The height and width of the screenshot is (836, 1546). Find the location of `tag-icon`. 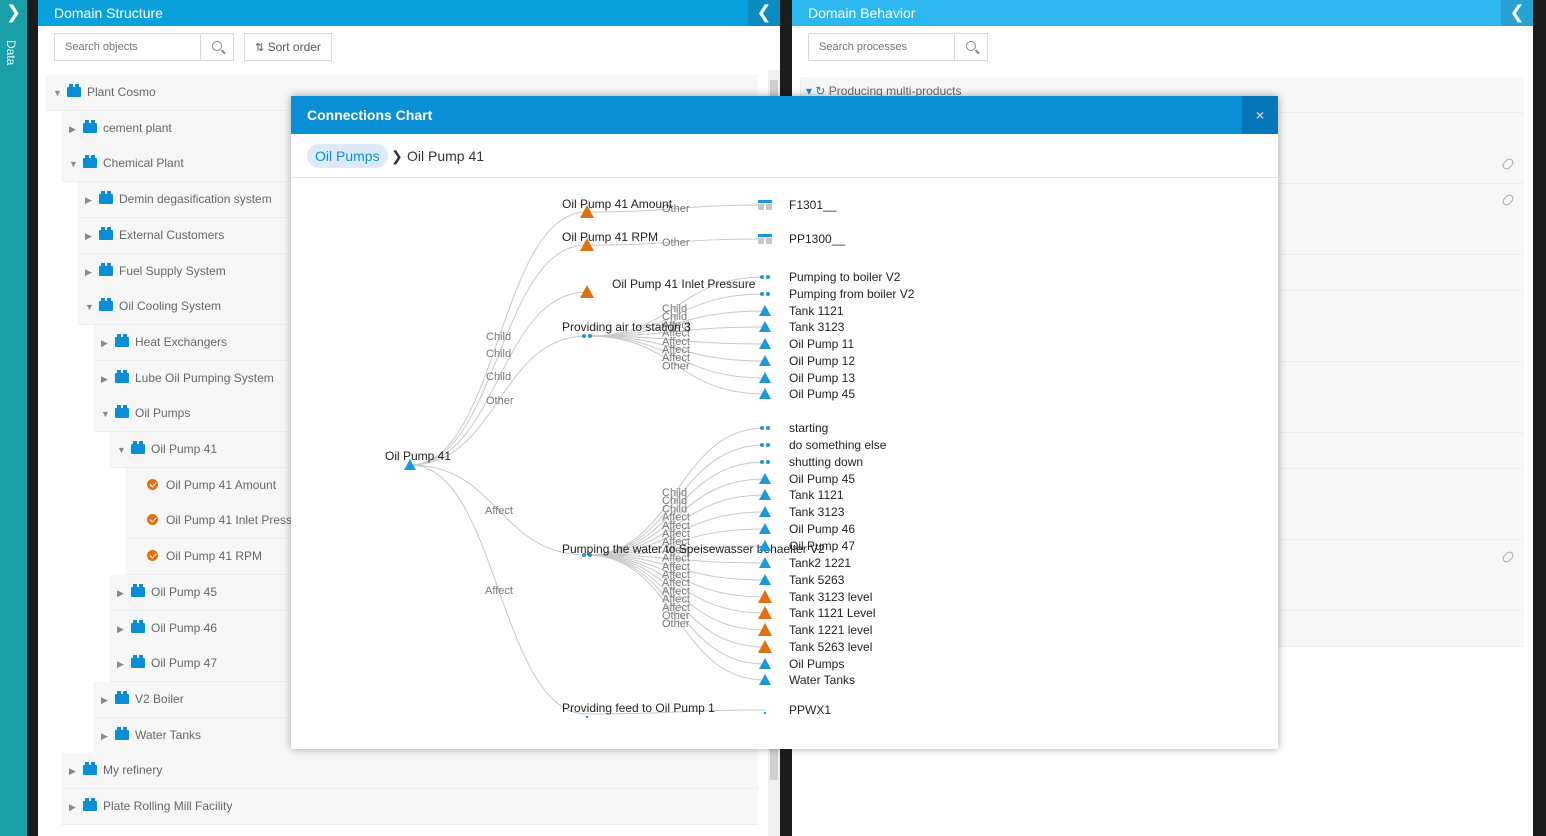

tag-icon is located at coordinates (152, 520).